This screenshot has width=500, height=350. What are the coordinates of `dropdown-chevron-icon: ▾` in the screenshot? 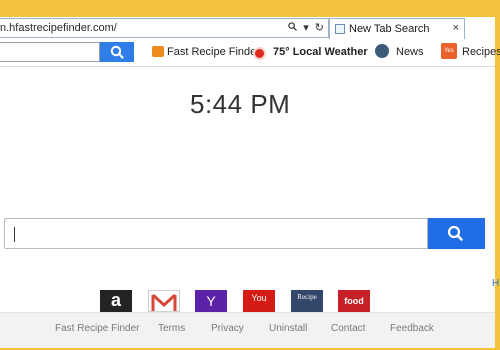 It's located at (306, 28).